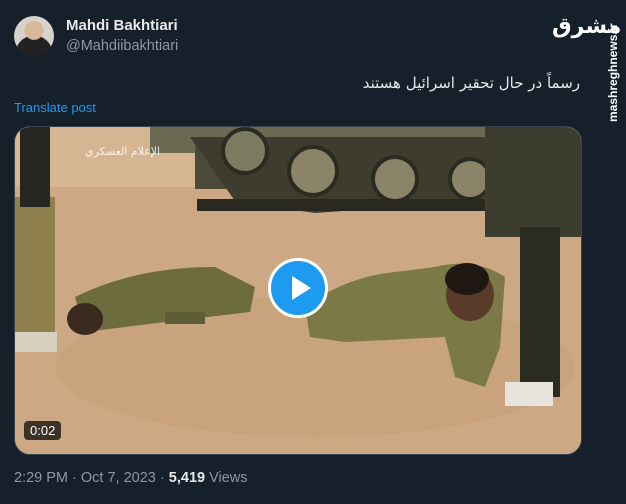 This screenshot has width=626, height=504. I want to click on views-label: Views, so click(228, 478).